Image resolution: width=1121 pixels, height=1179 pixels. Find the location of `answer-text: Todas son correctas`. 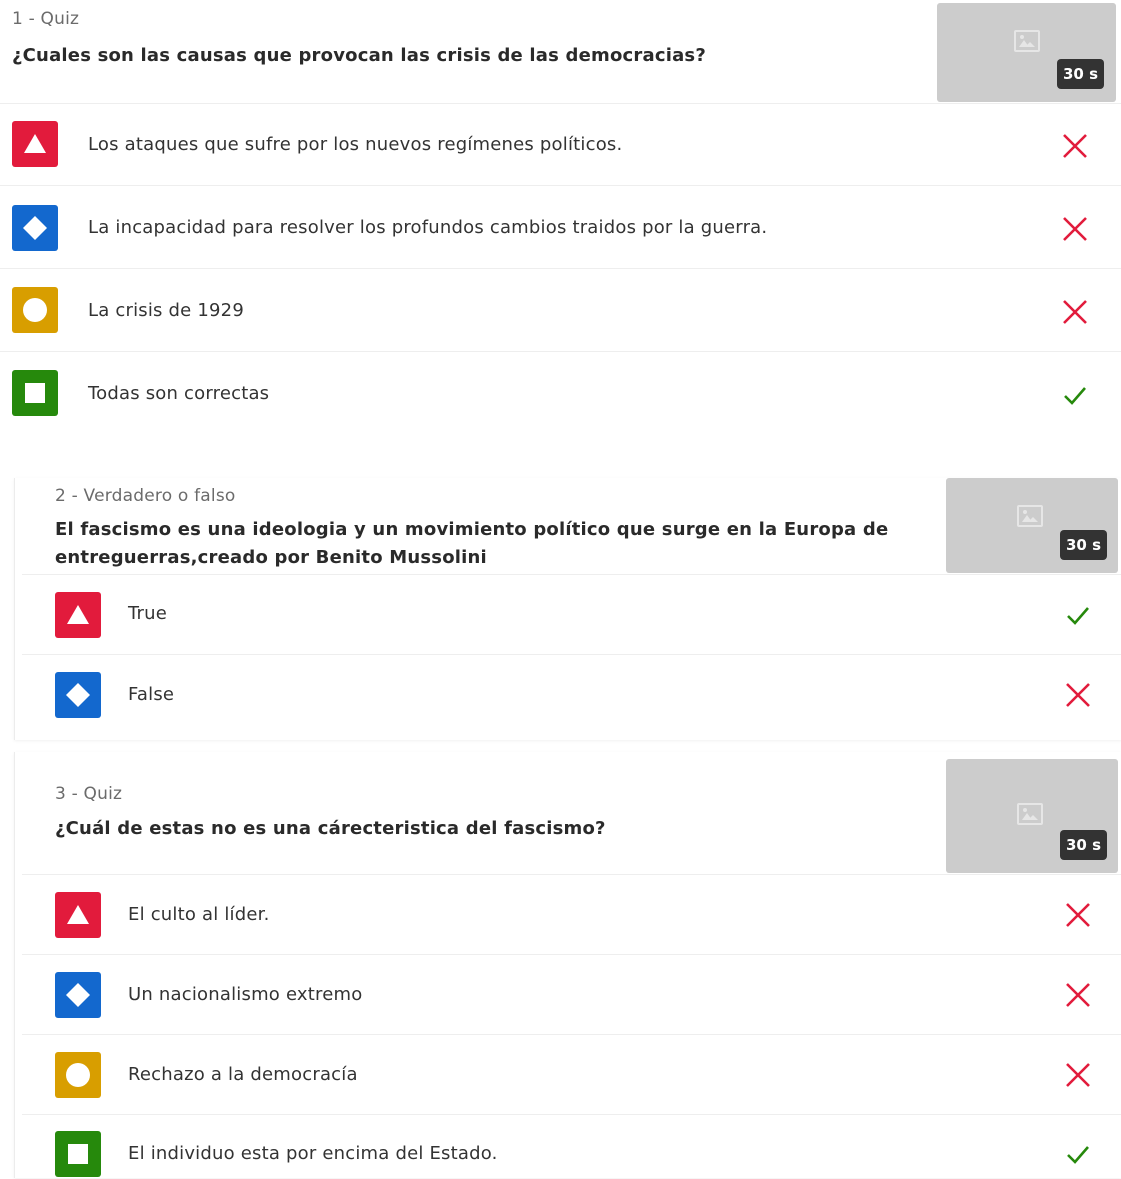

answer-text: Todas son correctas is located at coordinates (179, 393).